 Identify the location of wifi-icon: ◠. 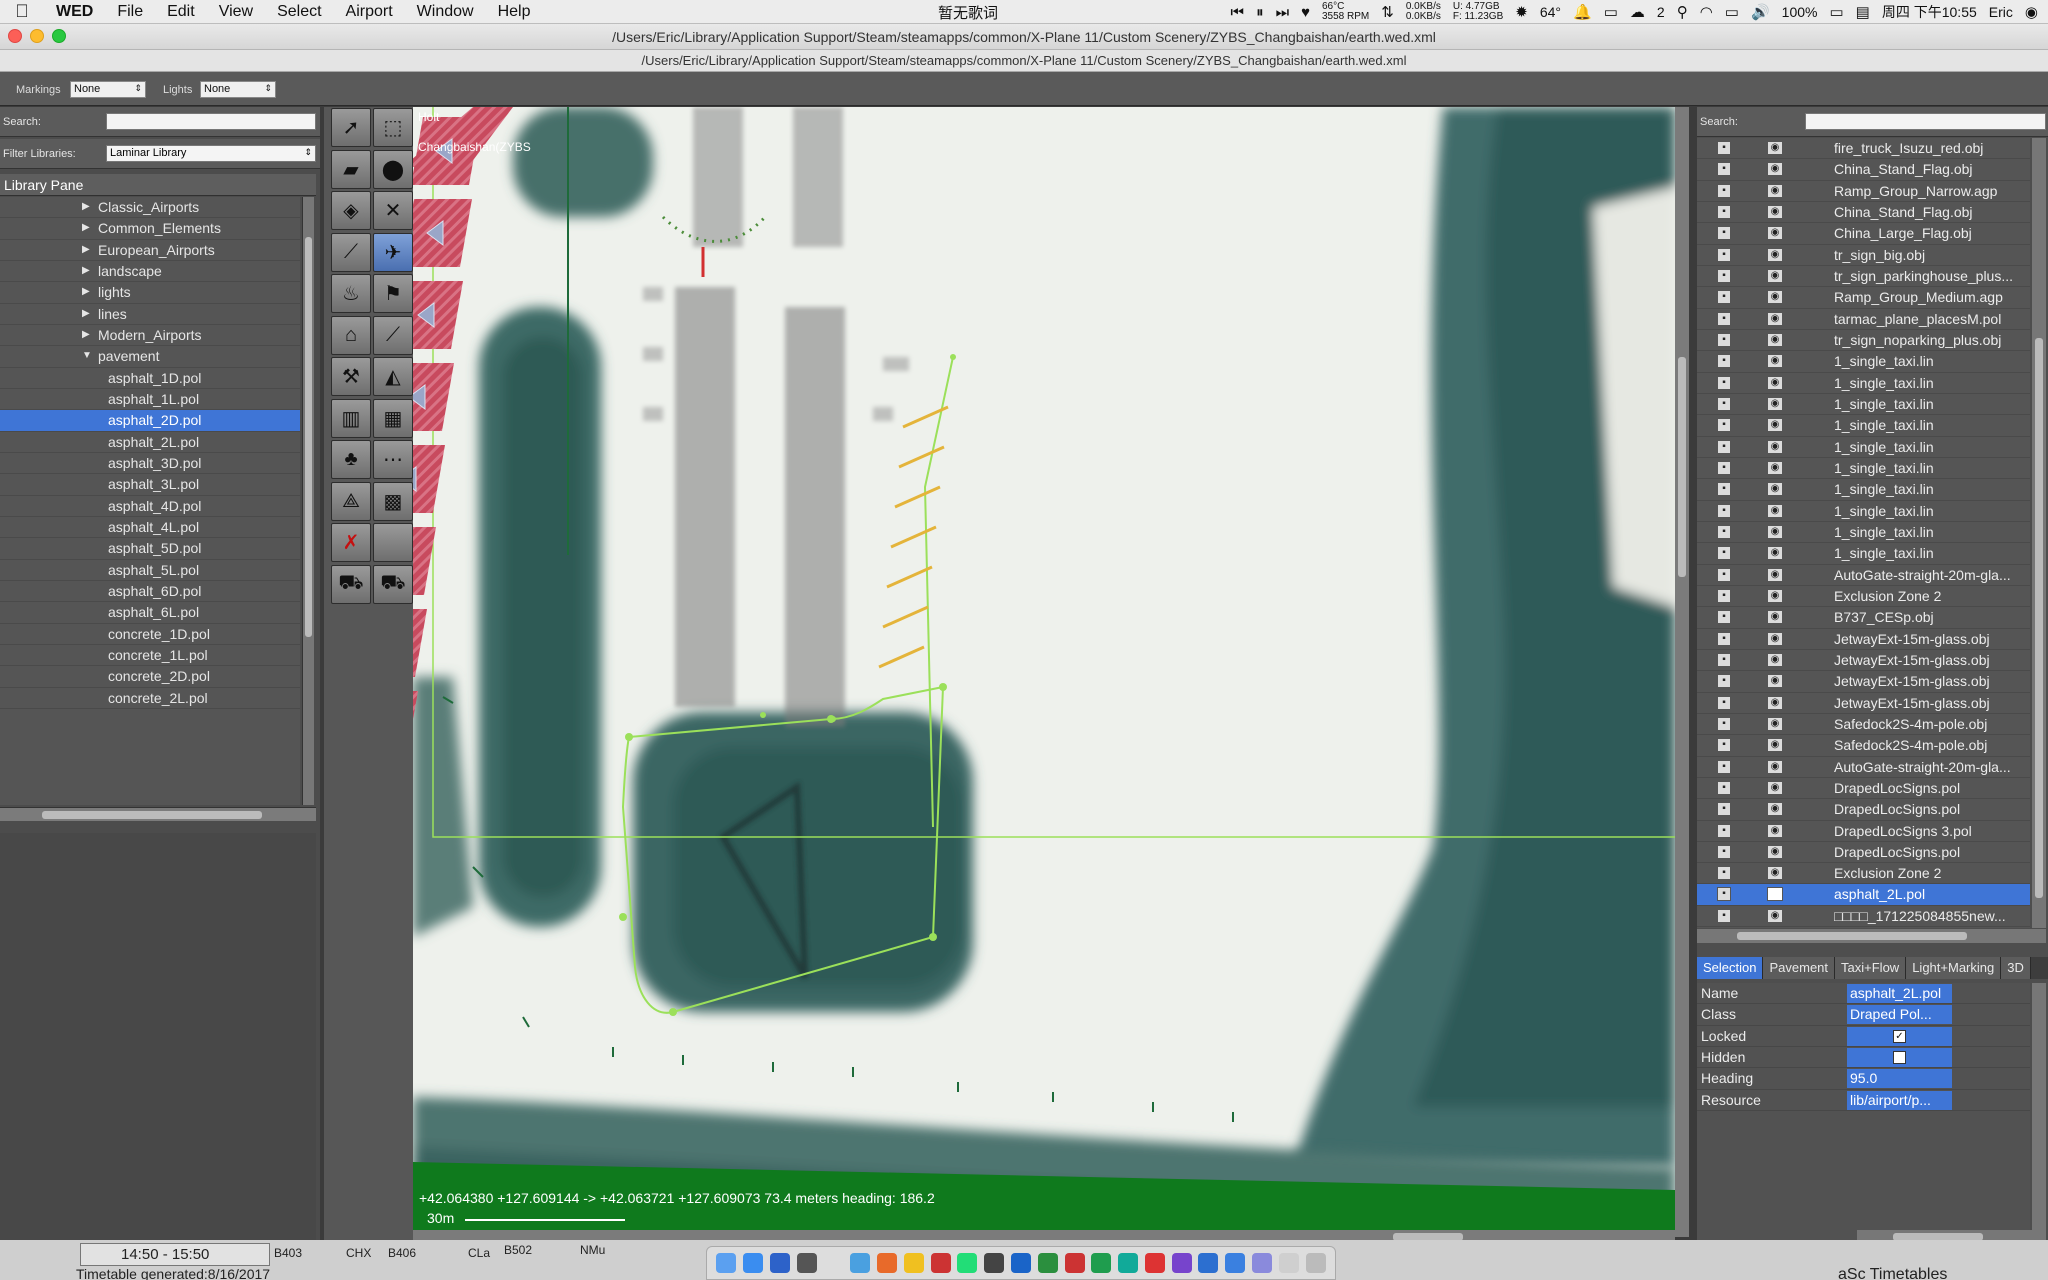
(1706, 12).